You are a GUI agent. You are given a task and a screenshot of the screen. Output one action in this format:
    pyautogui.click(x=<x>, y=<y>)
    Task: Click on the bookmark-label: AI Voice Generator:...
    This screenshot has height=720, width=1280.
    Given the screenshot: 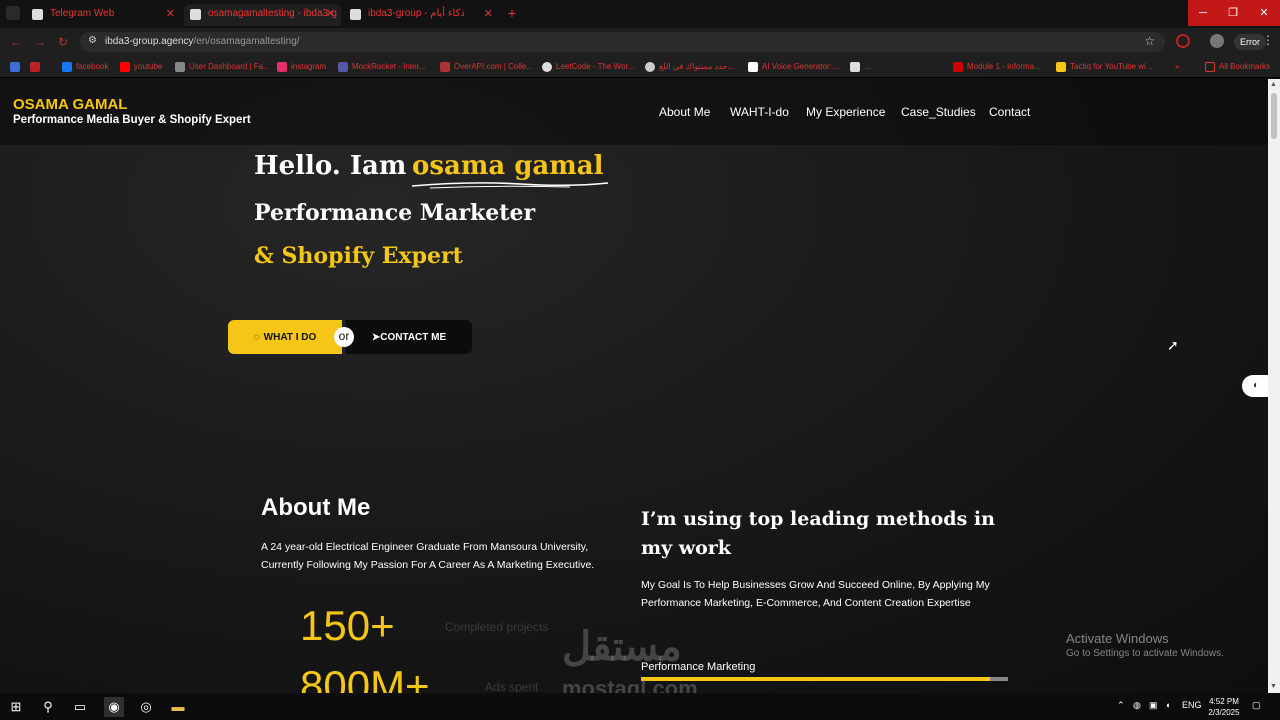 What is the action you would take?
    pyautogui.click(x=800, y=66)
    